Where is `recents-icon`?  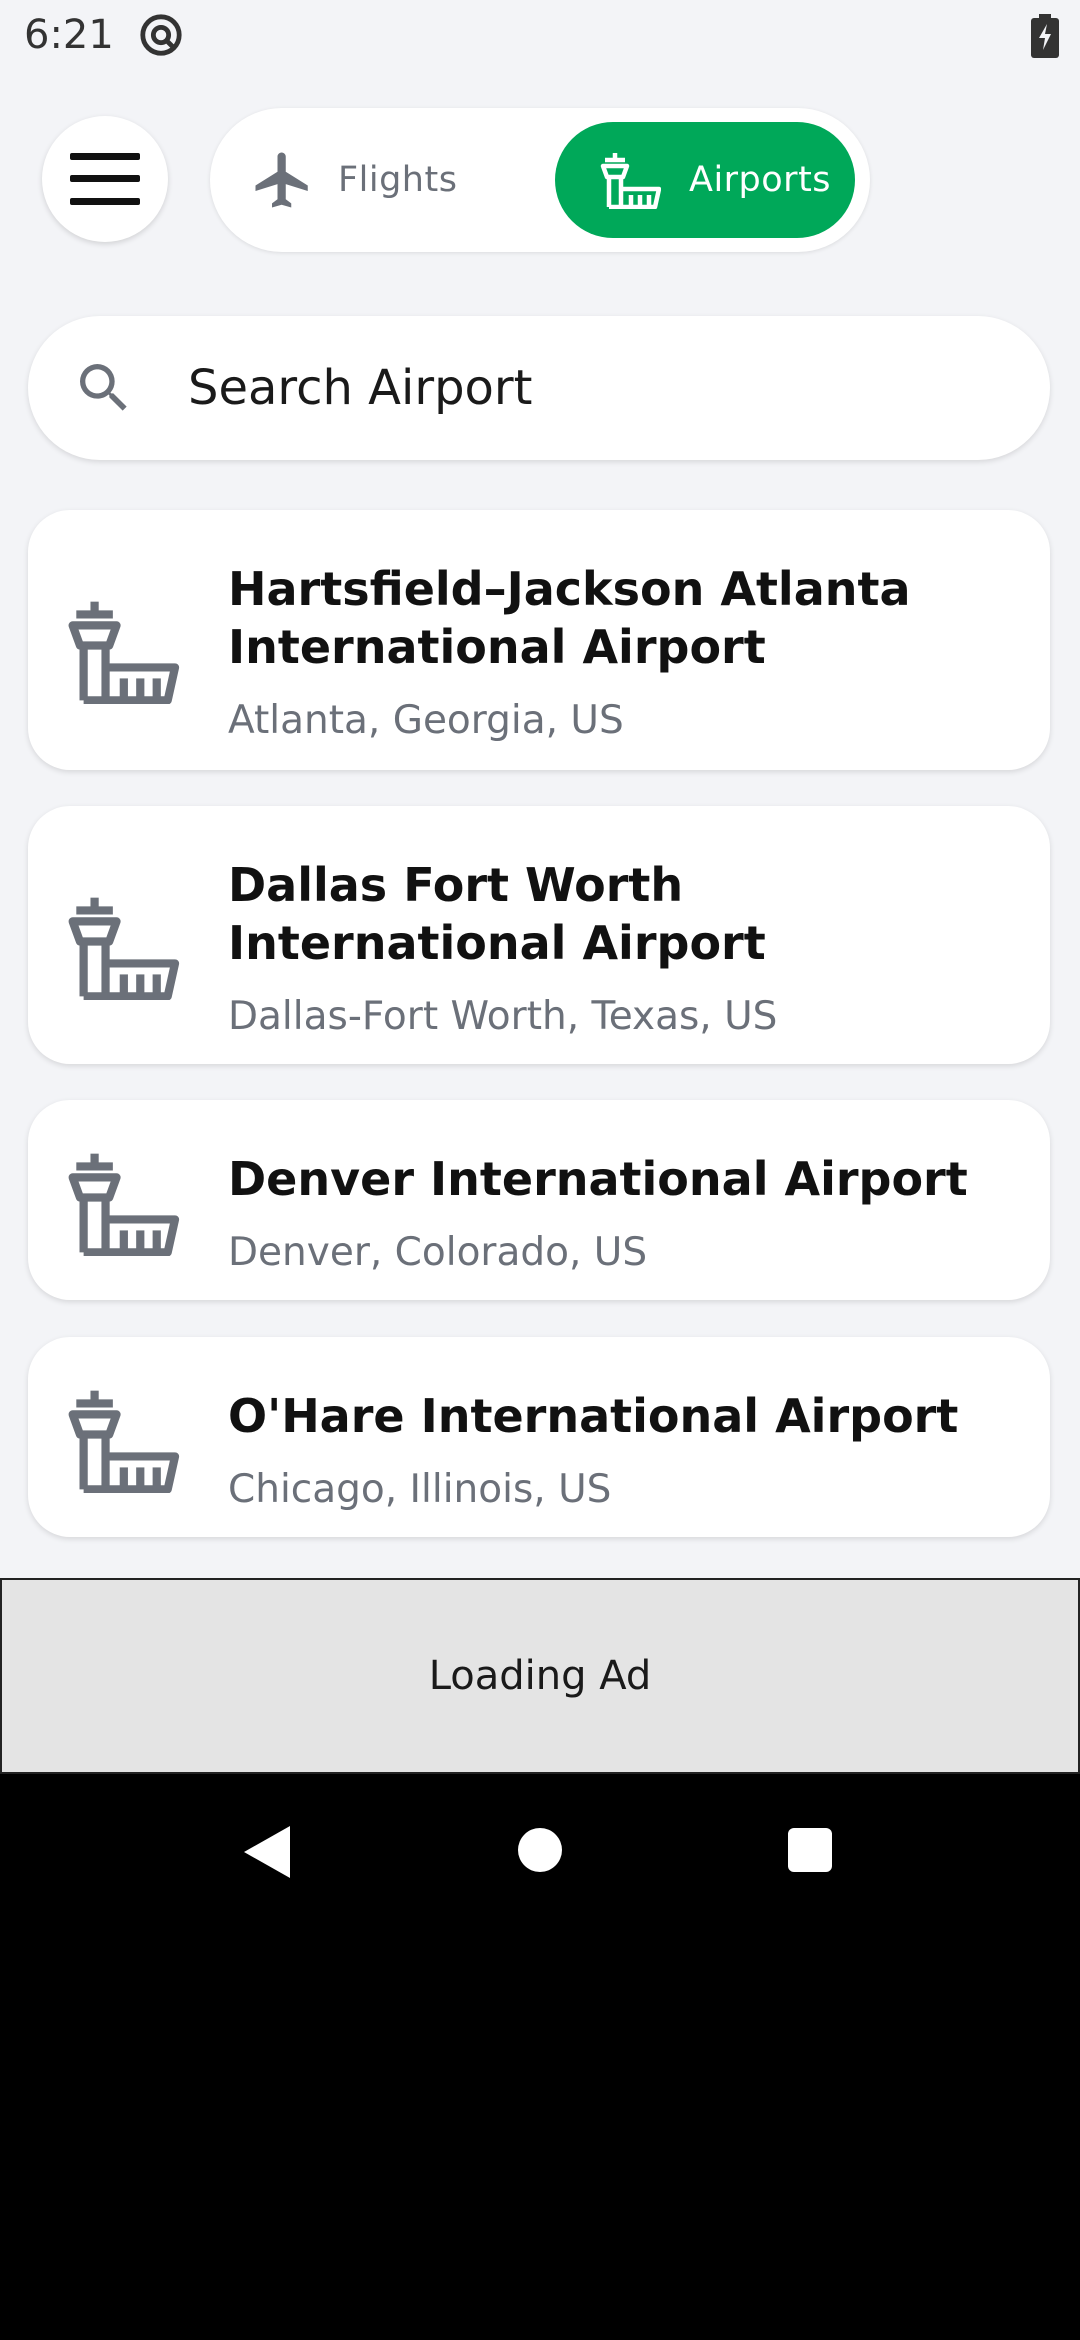 recents-icon is located at coordinates (810, 1850).